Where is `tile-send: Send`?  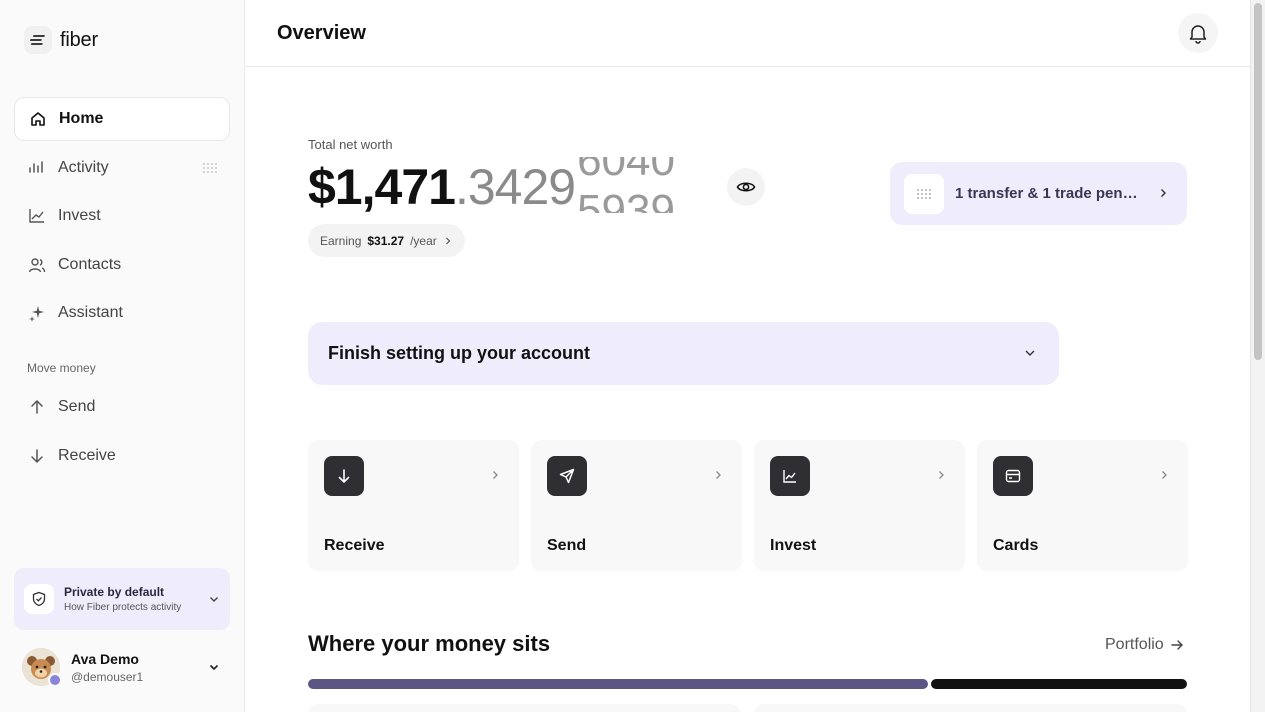 tile-send: Send is located at coordinates (636, 505).